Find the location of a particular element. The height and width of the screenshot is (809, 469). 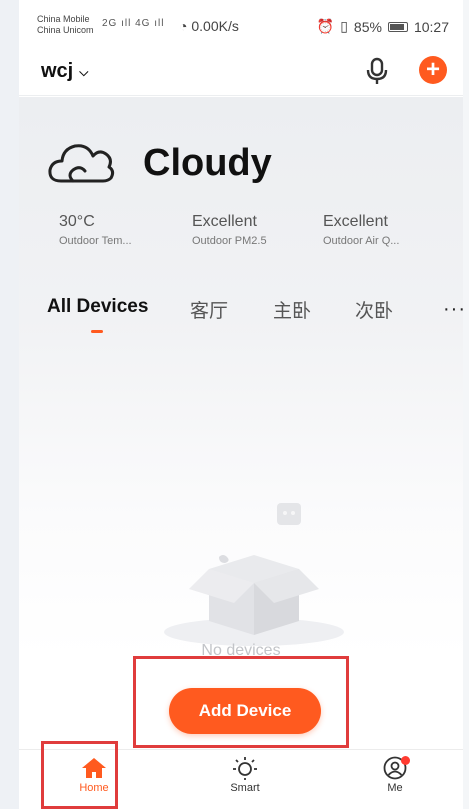

carrier-names: China Mobile China Unicom is located at coordinates (65, 25).